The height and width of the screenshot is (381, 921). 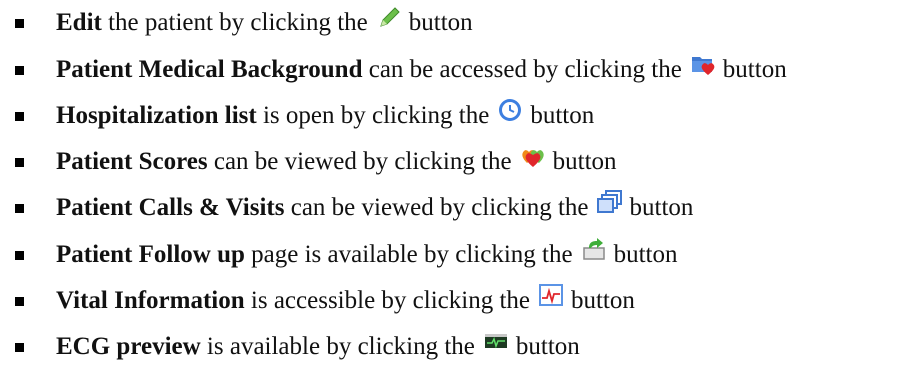 What do you see at coordinates (128, 346) in the screenshot?
I see `item-bold: ECG preview` at bounding box center [128, 346].